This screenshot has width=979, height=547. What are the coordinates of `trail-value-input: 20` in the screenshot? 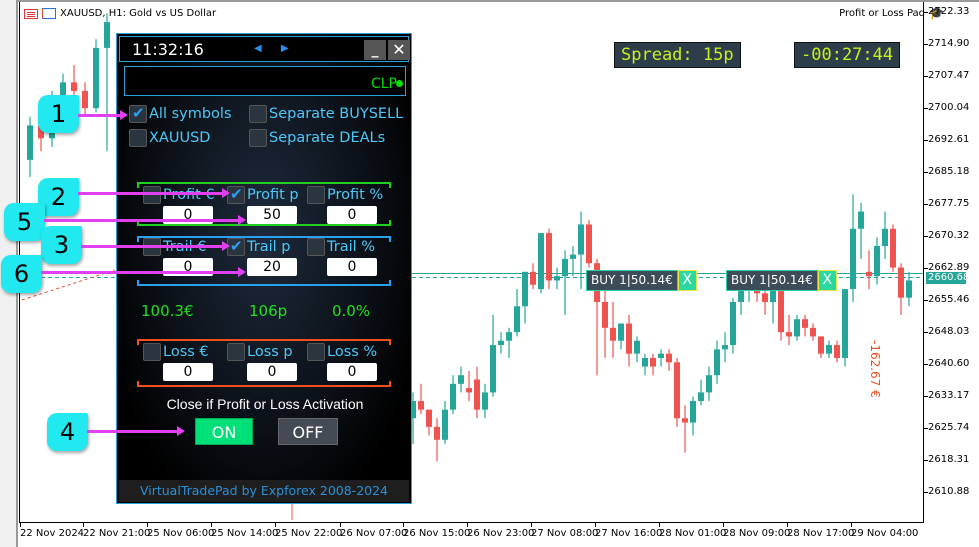 It's located at (272, 267).